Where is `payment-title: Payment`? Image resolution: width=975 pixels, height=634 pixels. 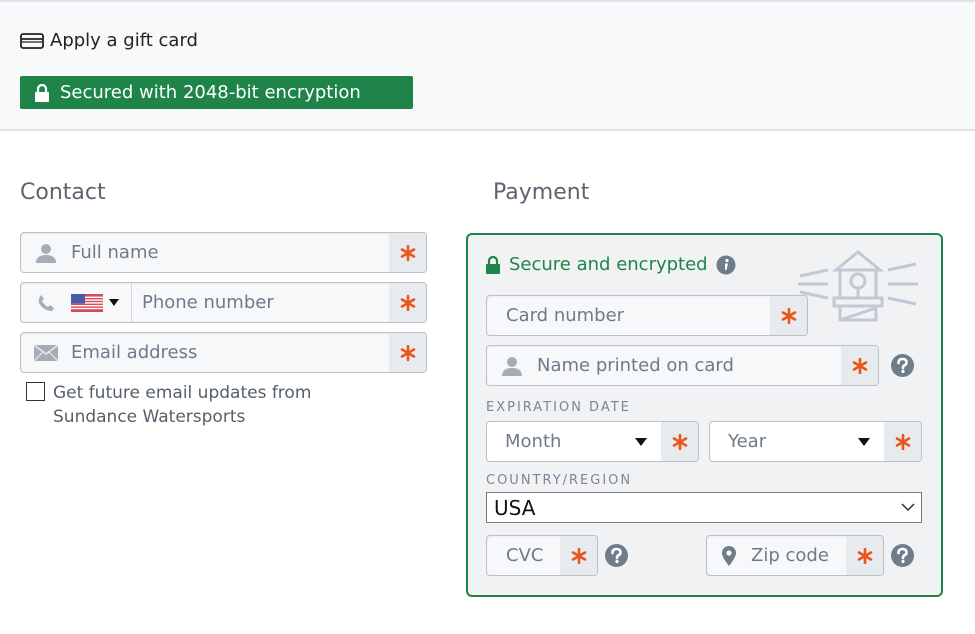
payment-title: Payment is located at coordinates (541, 192).